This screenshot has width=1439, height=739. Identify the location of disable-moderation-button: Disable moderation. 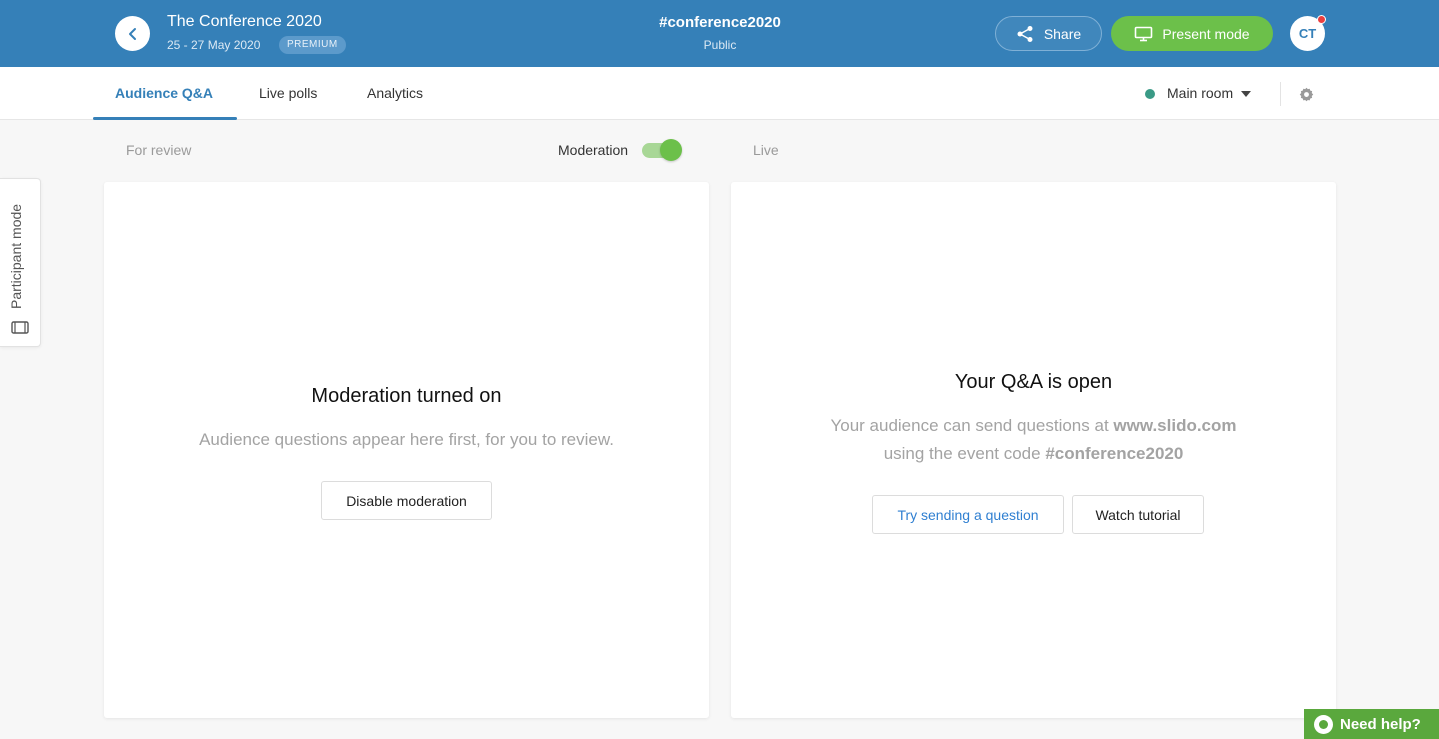
(406, 500).